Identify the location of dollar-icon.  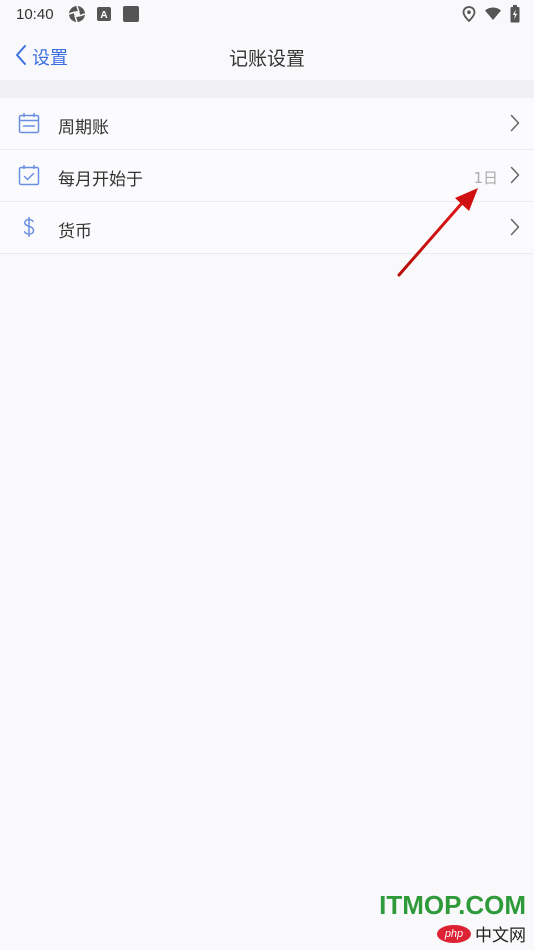
(29, 227).